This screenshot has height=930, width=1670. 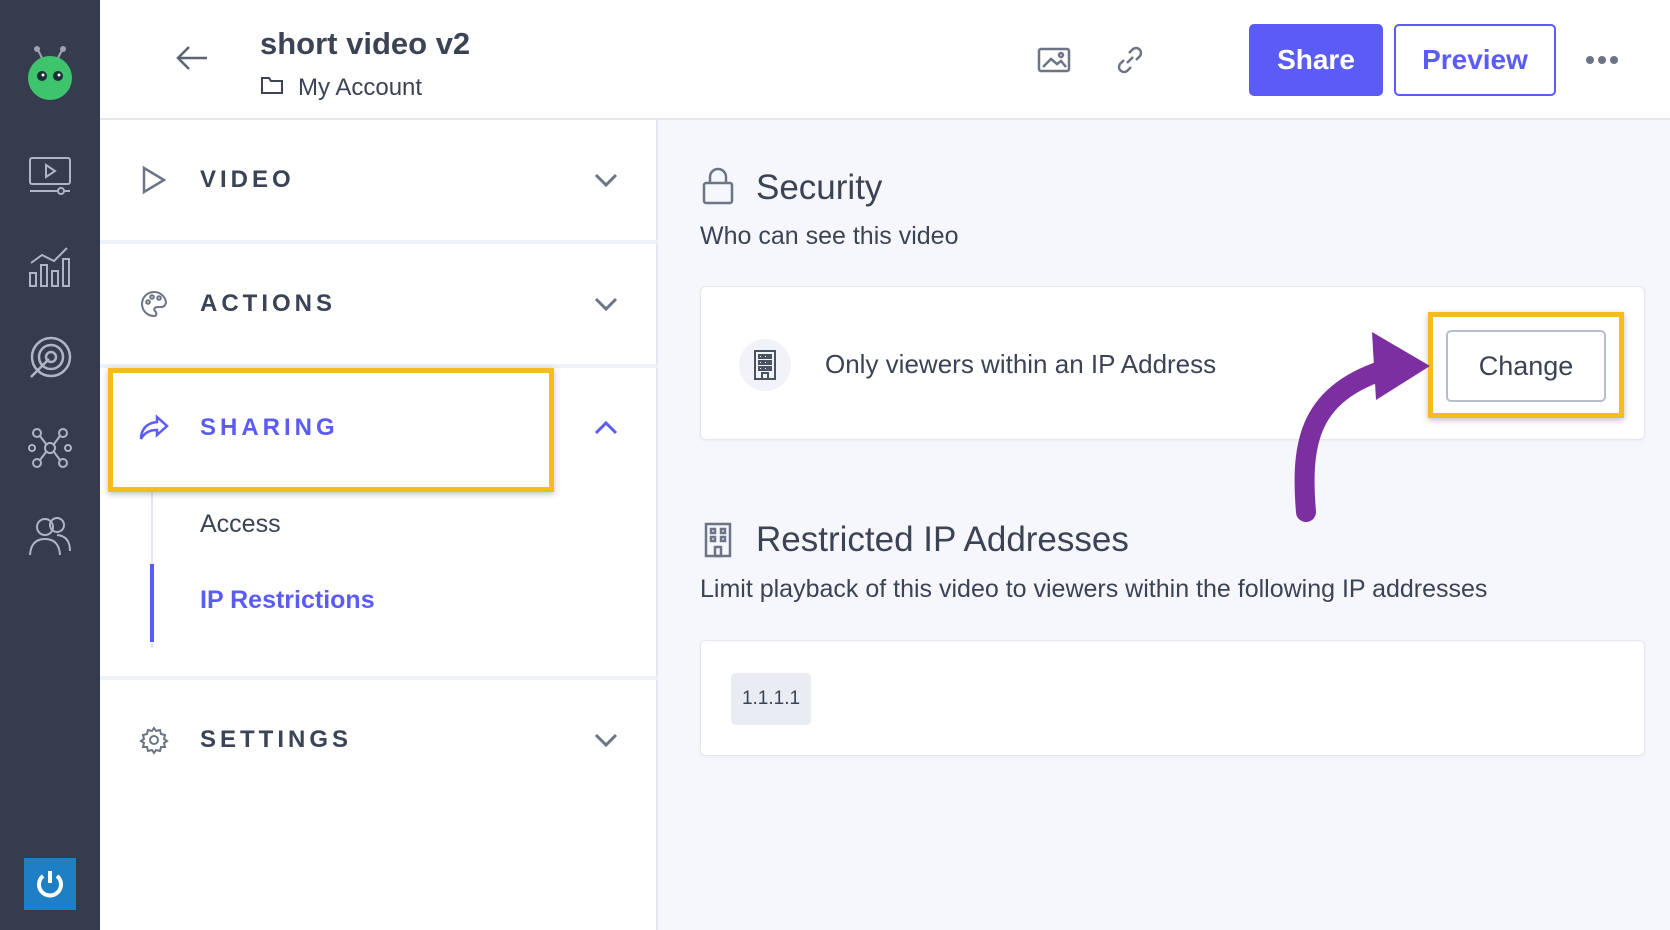 What do you see at coordinates (1130, 60) in the screenshot?
I see `link-icon` at bounding box center [1130, 60].